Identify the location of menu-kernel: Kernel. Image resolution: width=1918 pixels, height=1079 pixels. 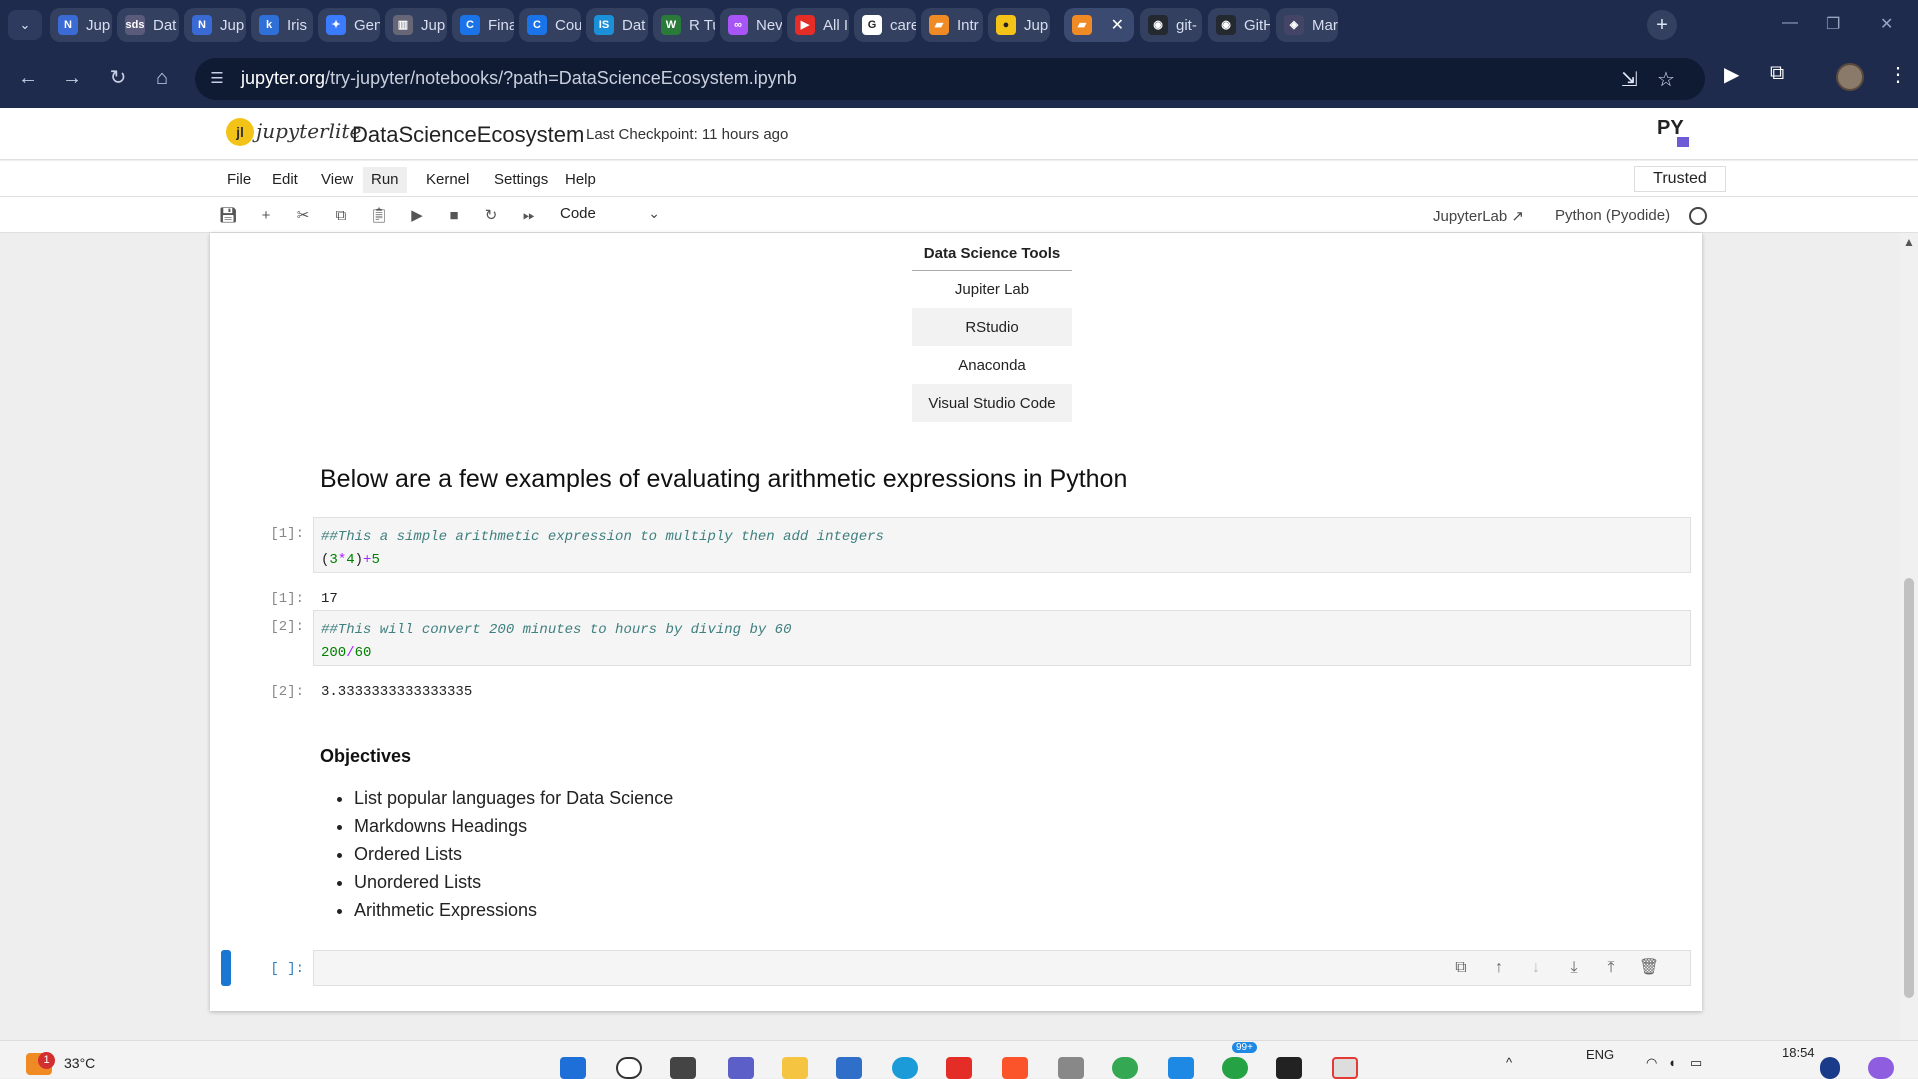
(447, 180).